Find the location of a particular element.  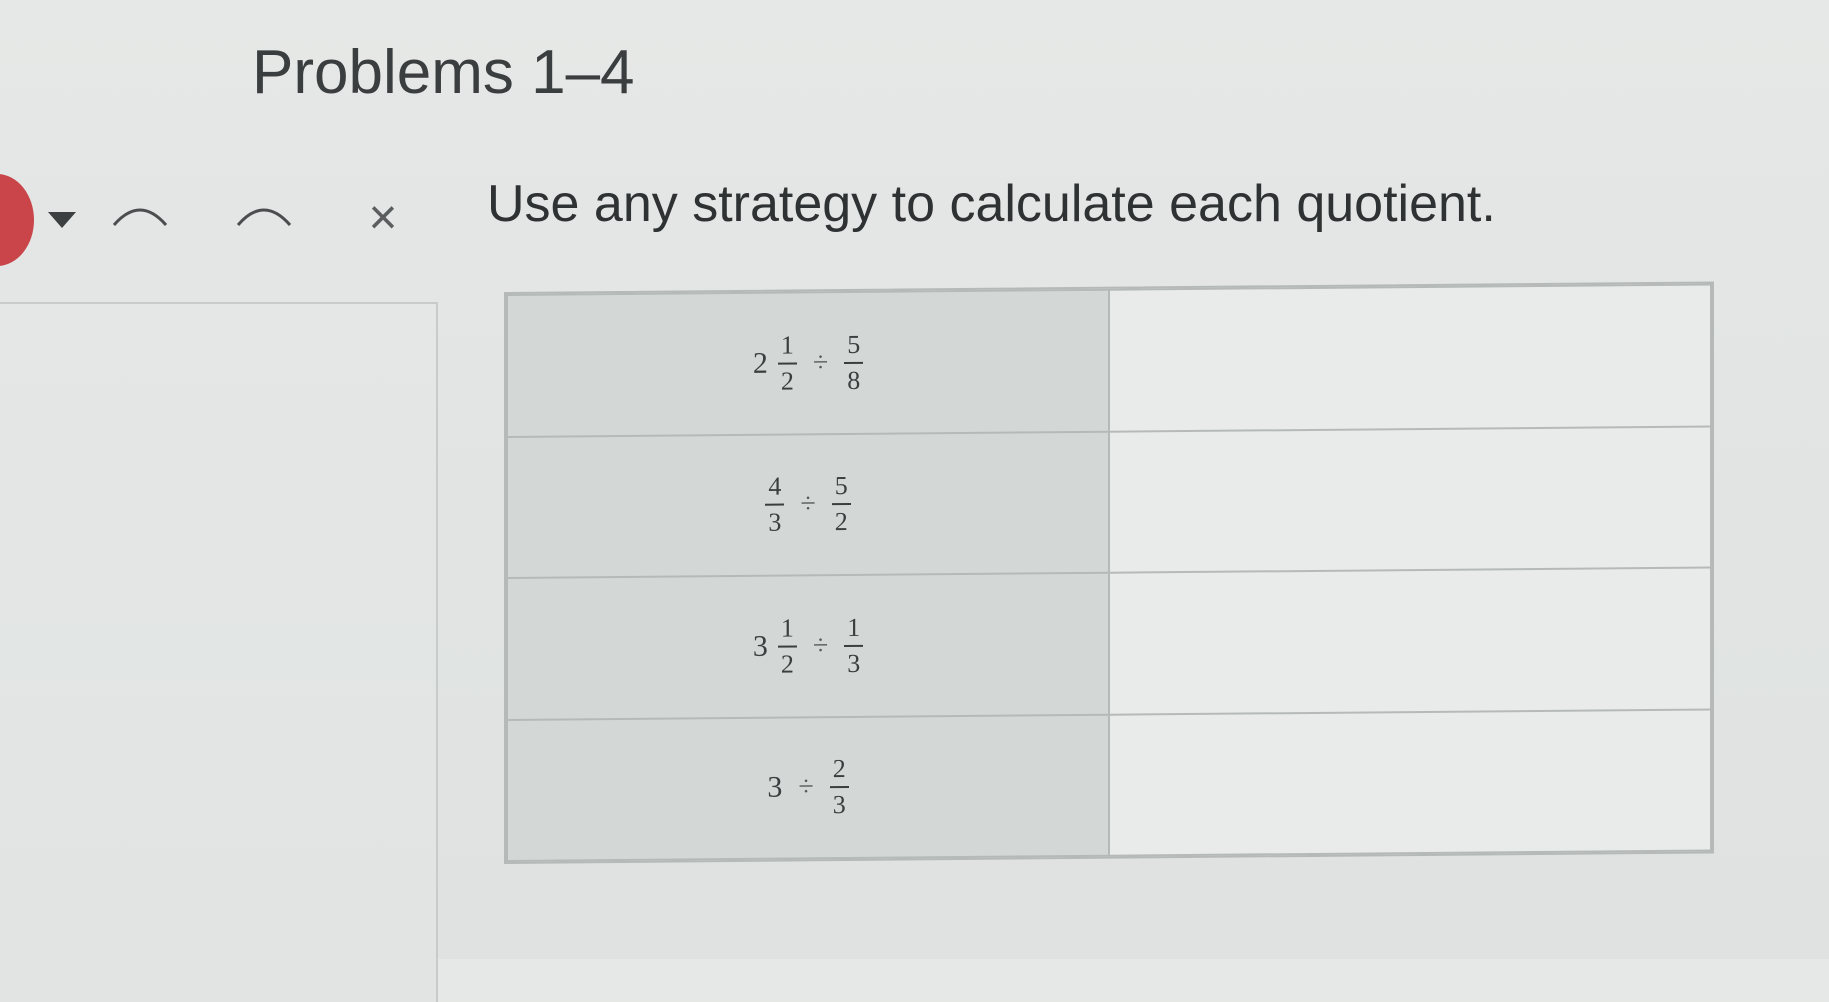

close-icon: × is located at coordinates (383, 217).